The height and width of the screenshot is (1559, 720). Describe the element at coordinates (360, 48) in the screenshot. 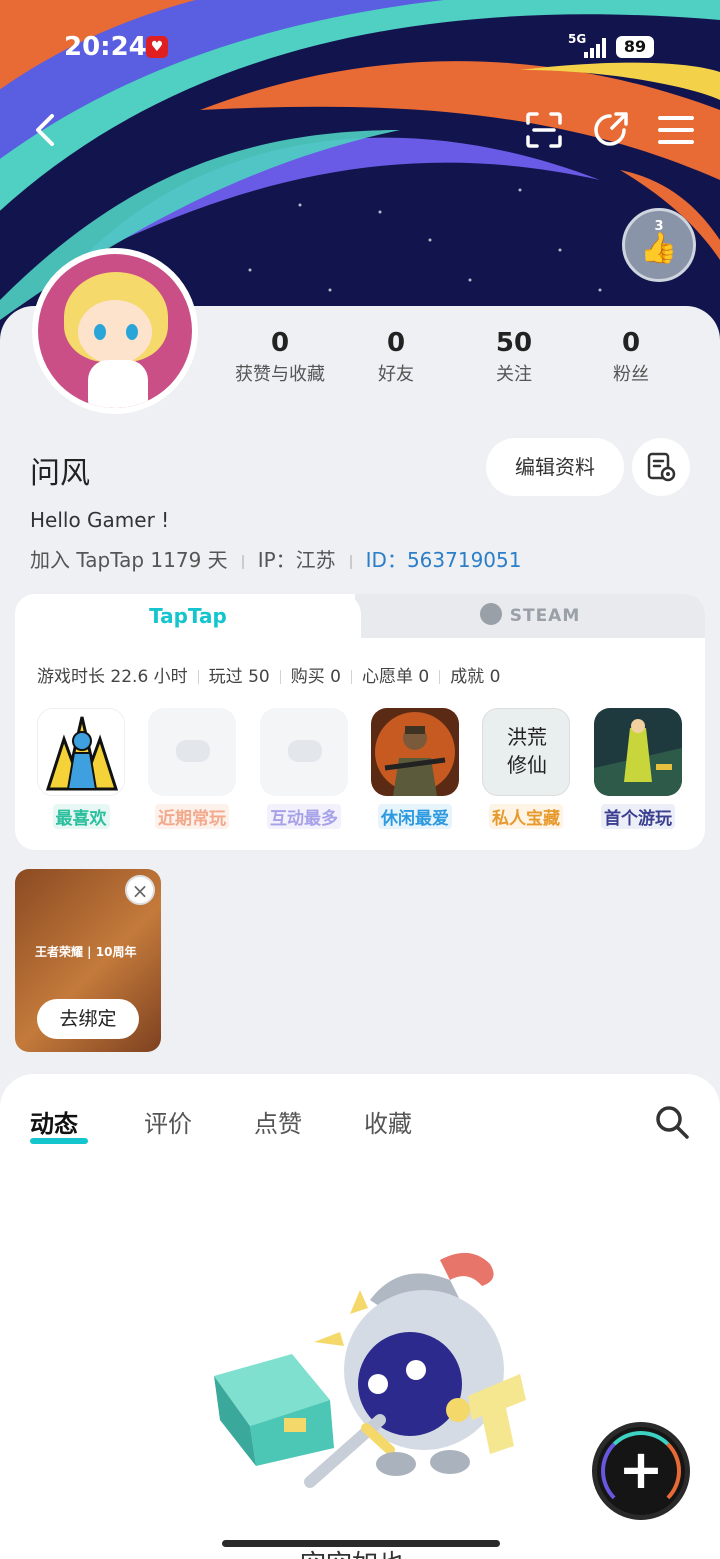

I see `status-bar: 20:24 ♥ 5G 89` at that location.